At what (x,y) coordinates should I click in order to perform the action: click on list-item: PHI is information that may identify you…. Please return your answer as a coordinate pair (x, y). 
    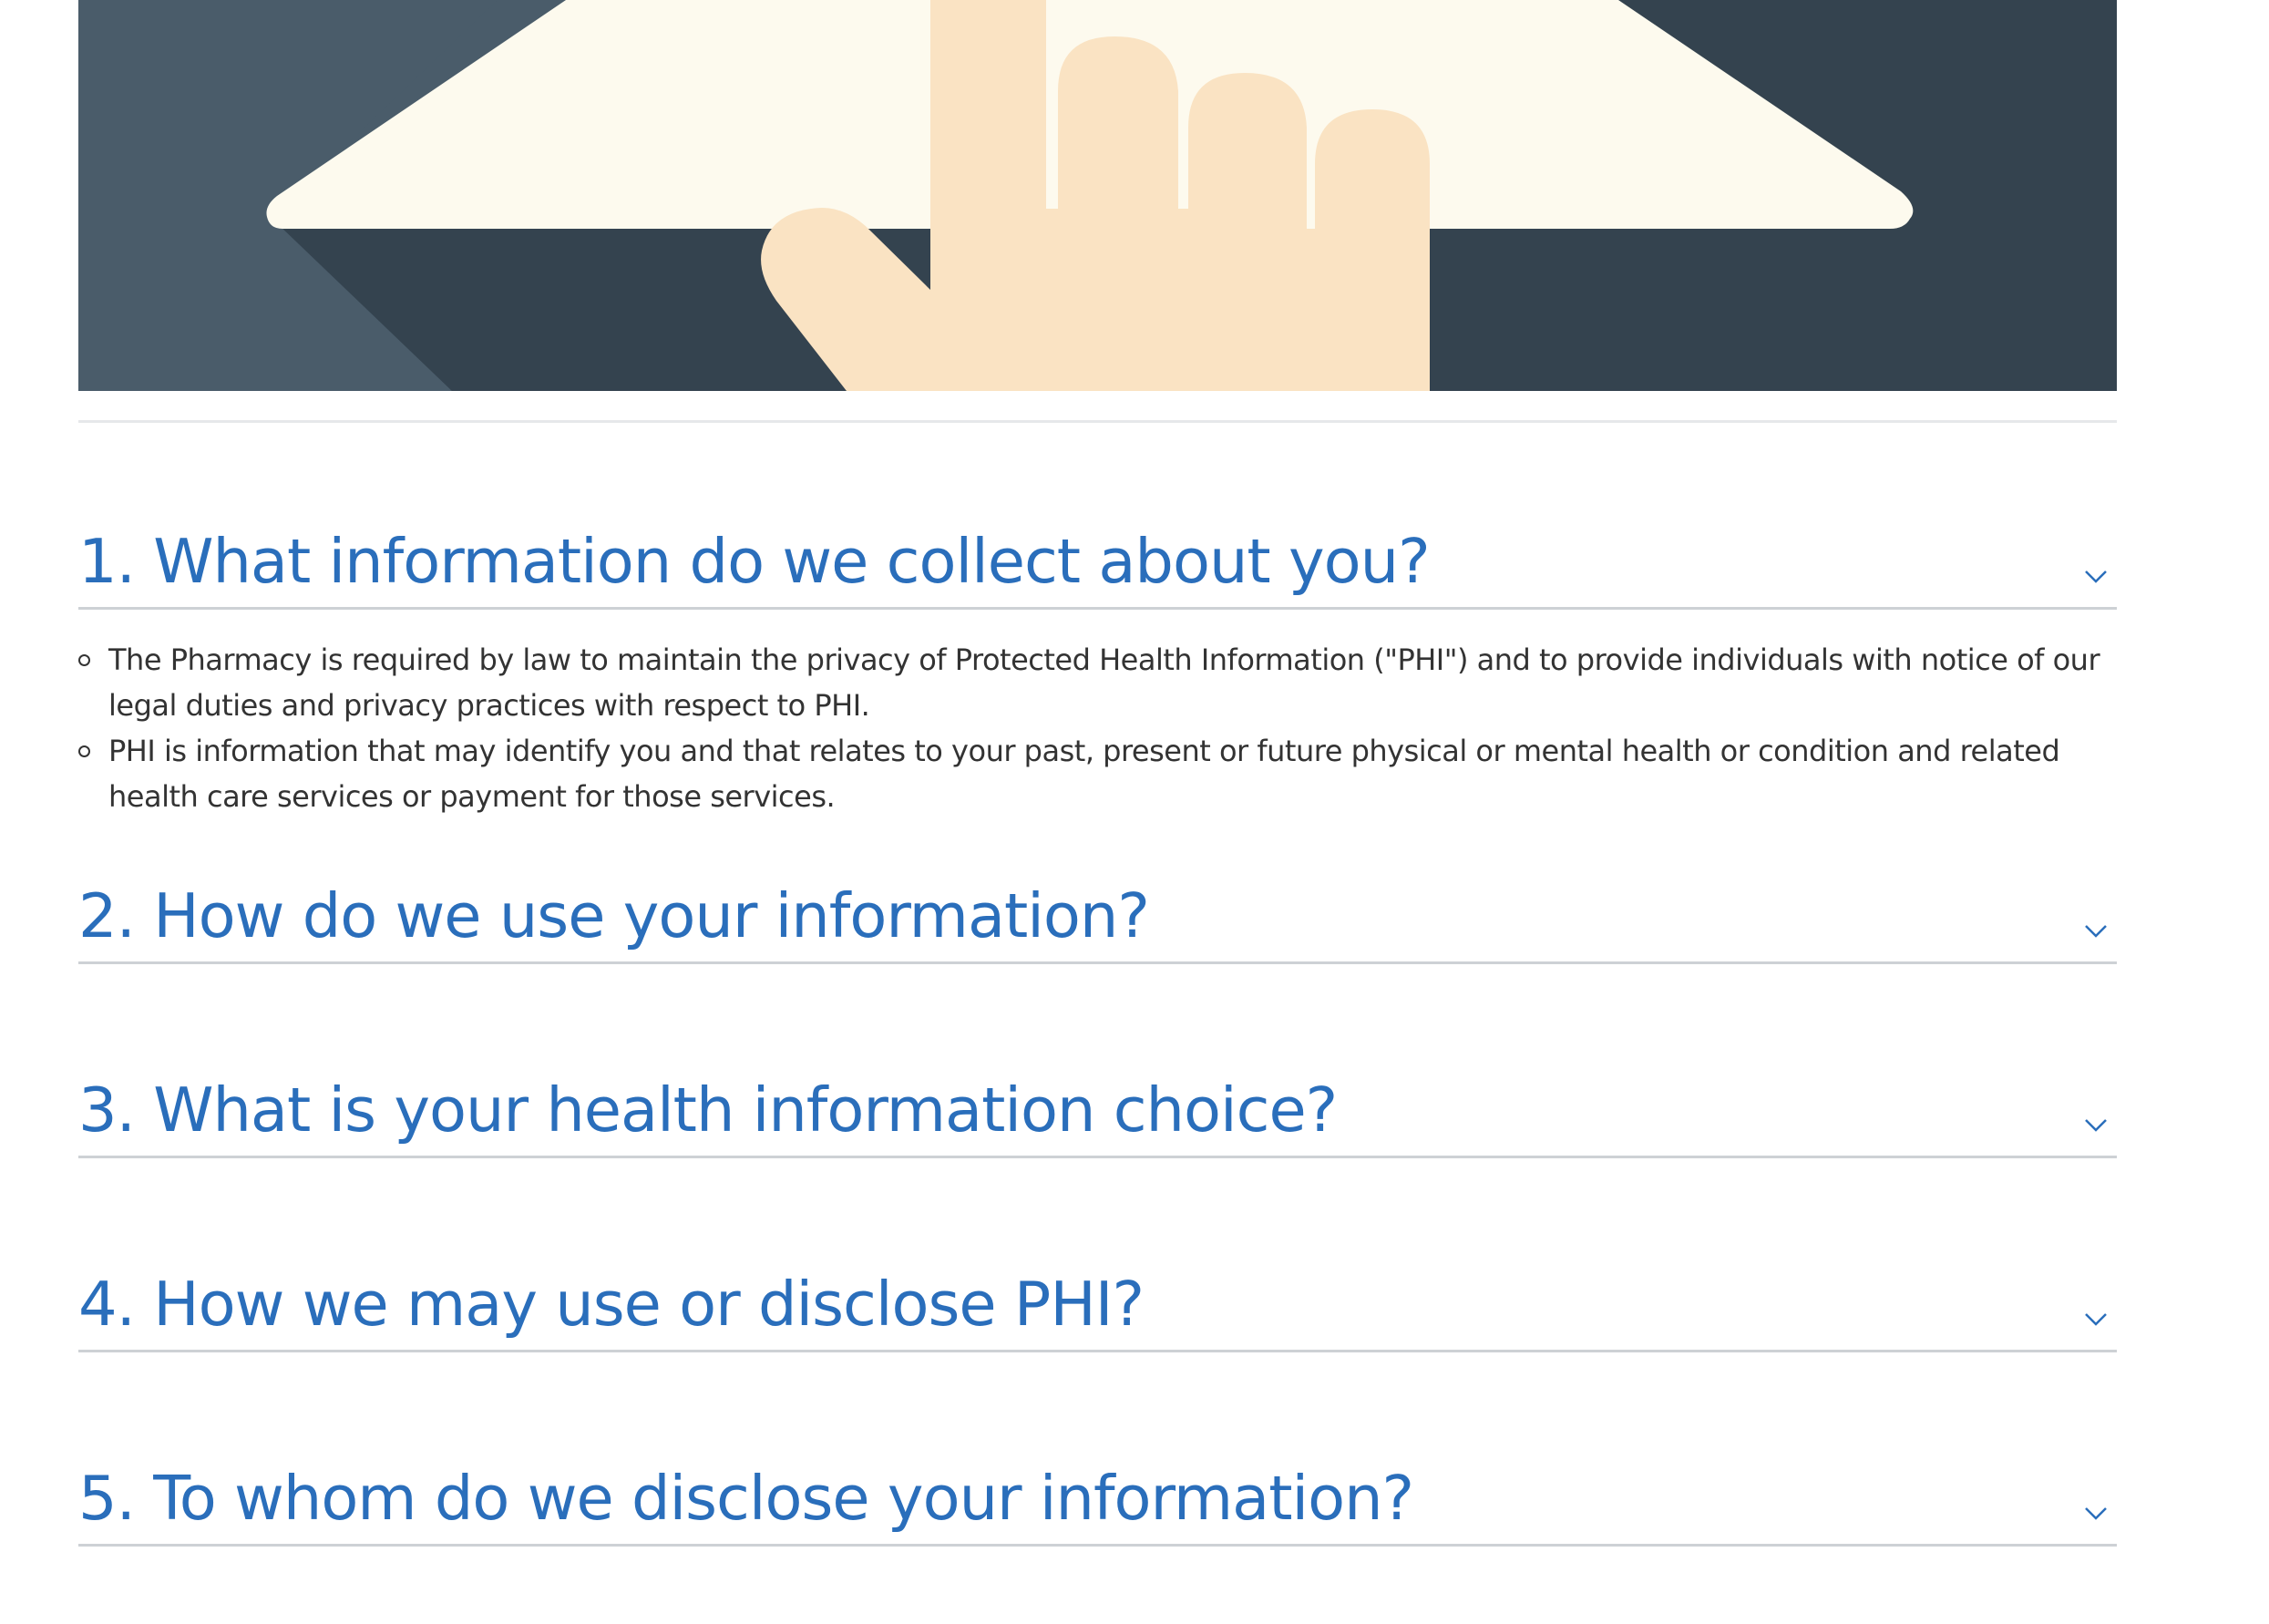
    Looking at the image, I should click on (1097, 773).